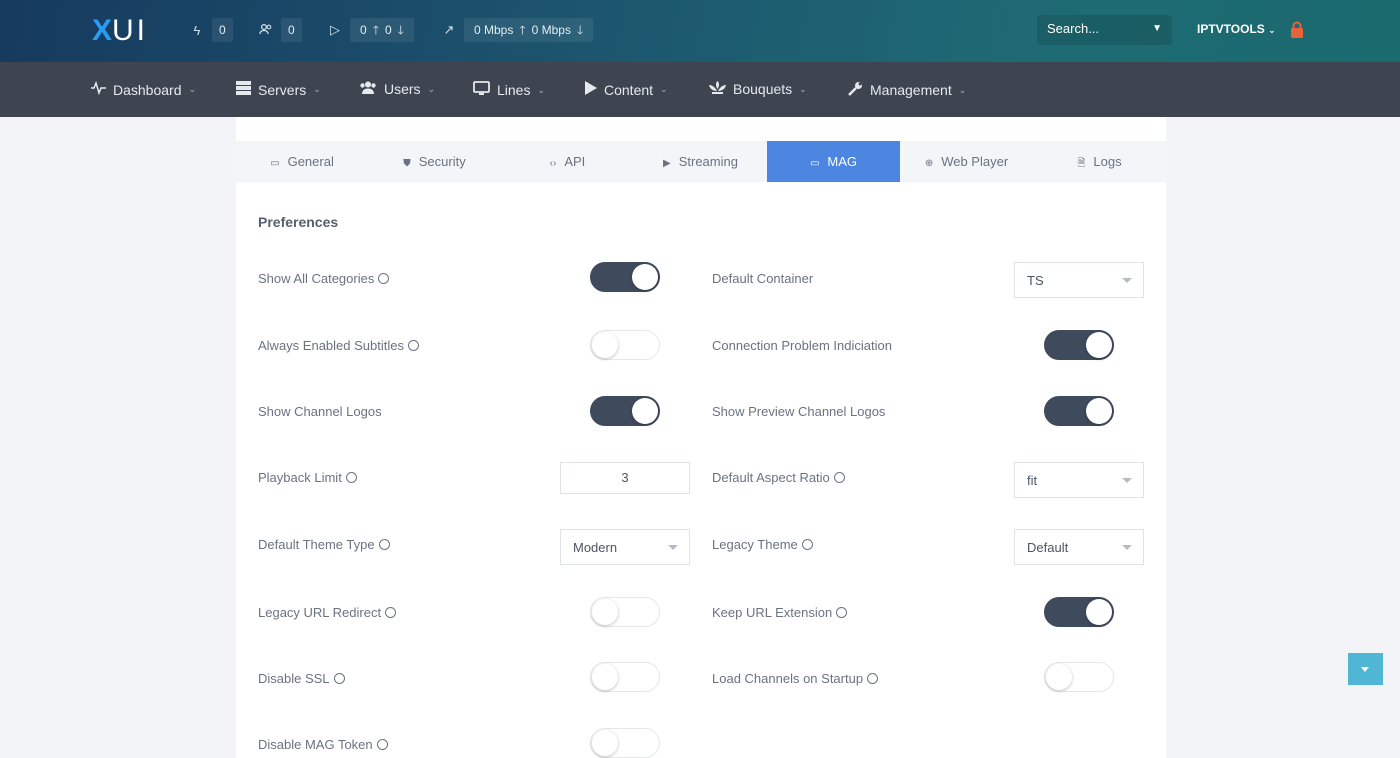 The image size is (1400, 758). Describe the element at coordinates (302, 161) in the screenshot. I see `tab-general: ▭ General` at that location.